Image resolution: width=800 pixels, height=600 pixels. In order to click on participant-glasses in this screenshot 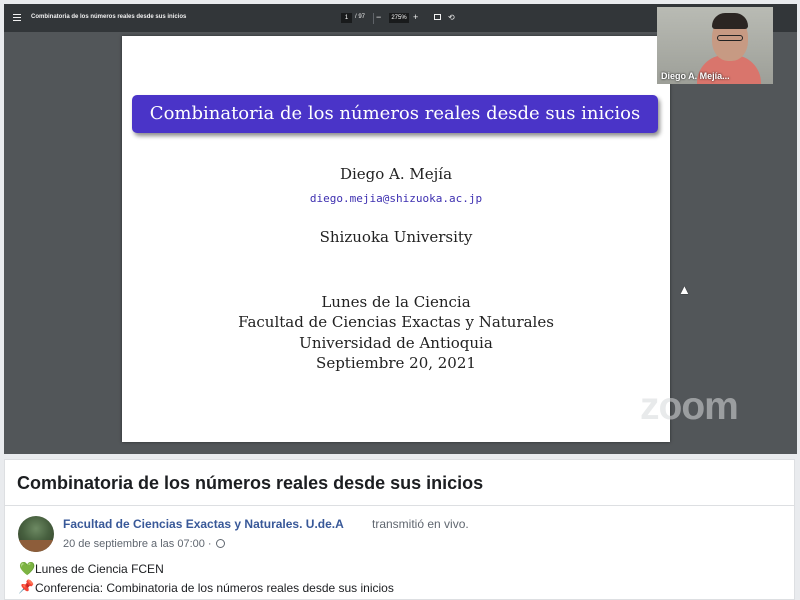, I will do `click(730, 38)`.